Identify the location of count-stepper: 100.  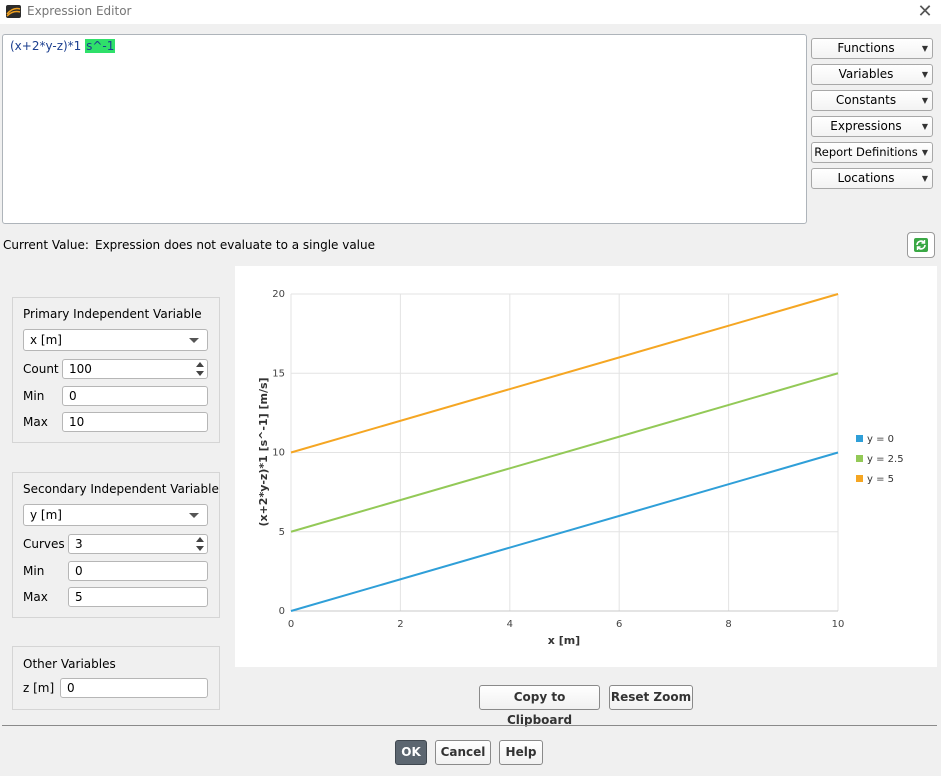
(135, 369).